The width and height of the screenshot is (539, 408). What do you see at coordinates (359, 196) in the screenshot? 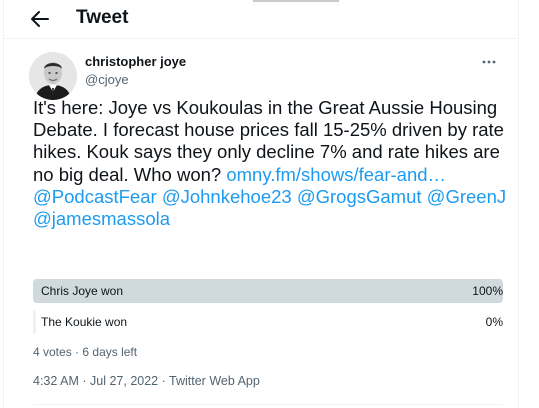
I see `tweet-mention: @GrogsGamut` at bounding box center [359, 196].